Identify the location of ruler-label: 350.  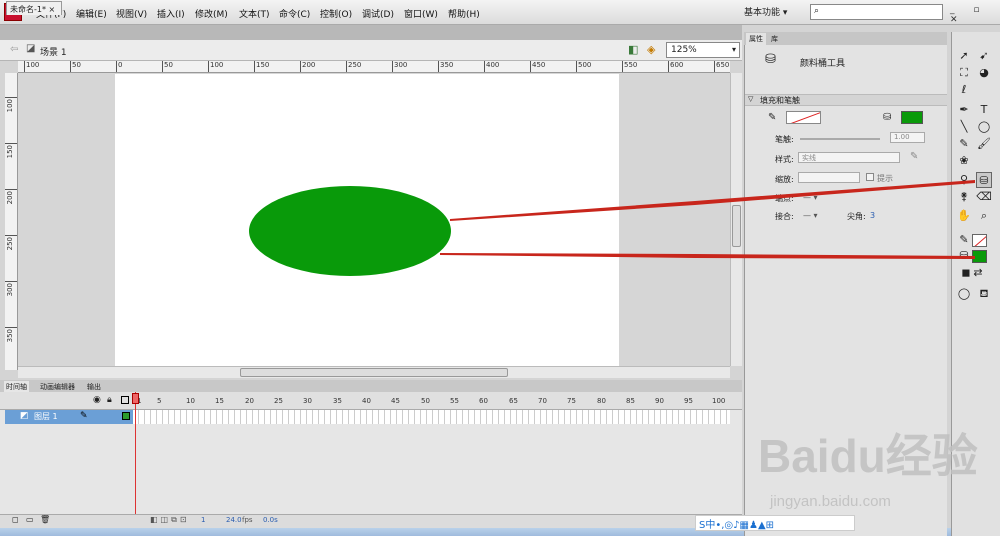
(447, 65).